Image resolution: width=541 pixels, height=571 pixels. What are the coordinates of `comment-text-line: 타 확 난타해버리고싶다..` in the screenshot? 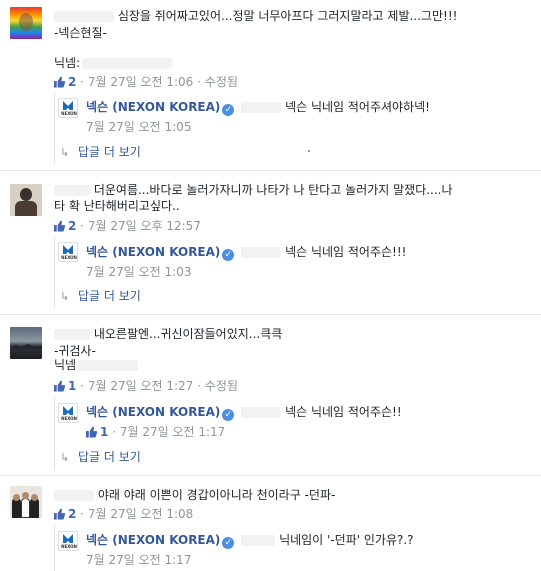 It's located at (117, 206).